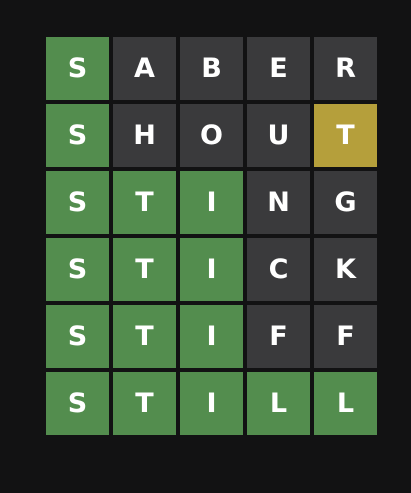  Describe the element at coordinates (211, 68) in the screenshot. I see `tile-r1-c3: B` at that location.